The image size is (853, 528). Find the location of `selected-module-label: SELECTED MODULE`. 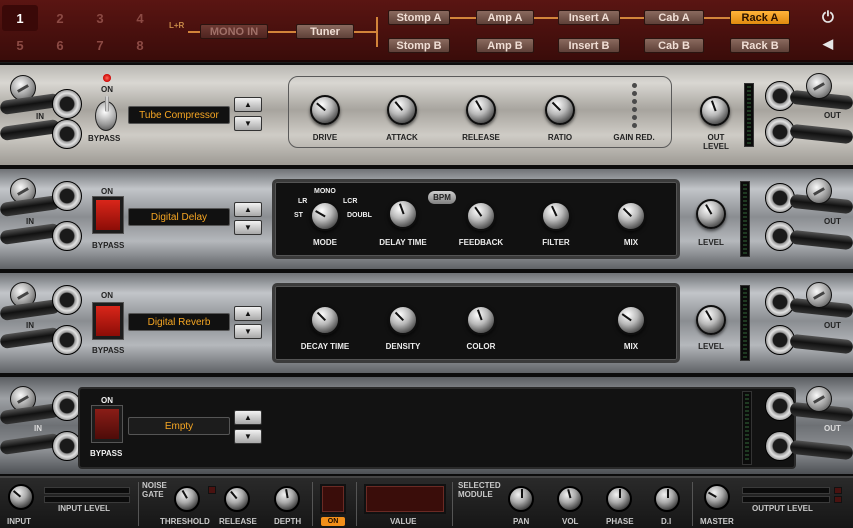

selected-module-label: SELECTED MODULE is located at coordinates (479, 490).